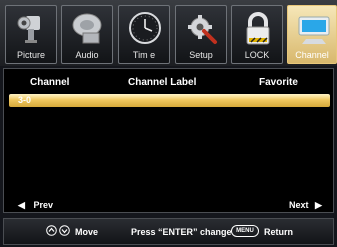  What do you see at coordinates (278, 232) in the screenshot?
I see `return-hint: Return` at bounding box center [278, 232].